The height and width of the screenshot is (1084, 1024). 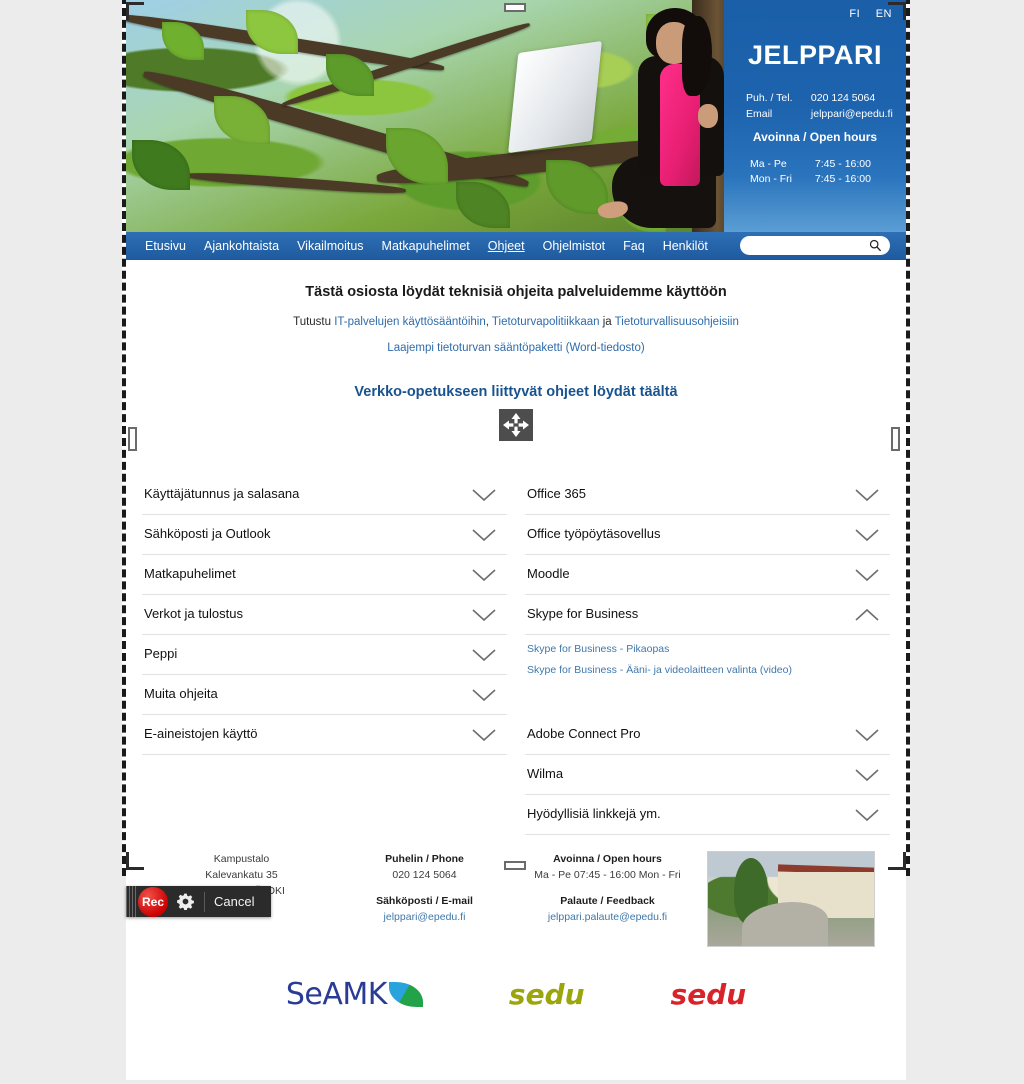 What do you see at coordinates (324, 695) in the screenshot?
I see `accordion-item-muita-ohjeita: Muita ohjeita` at bounding box center [324, 695].